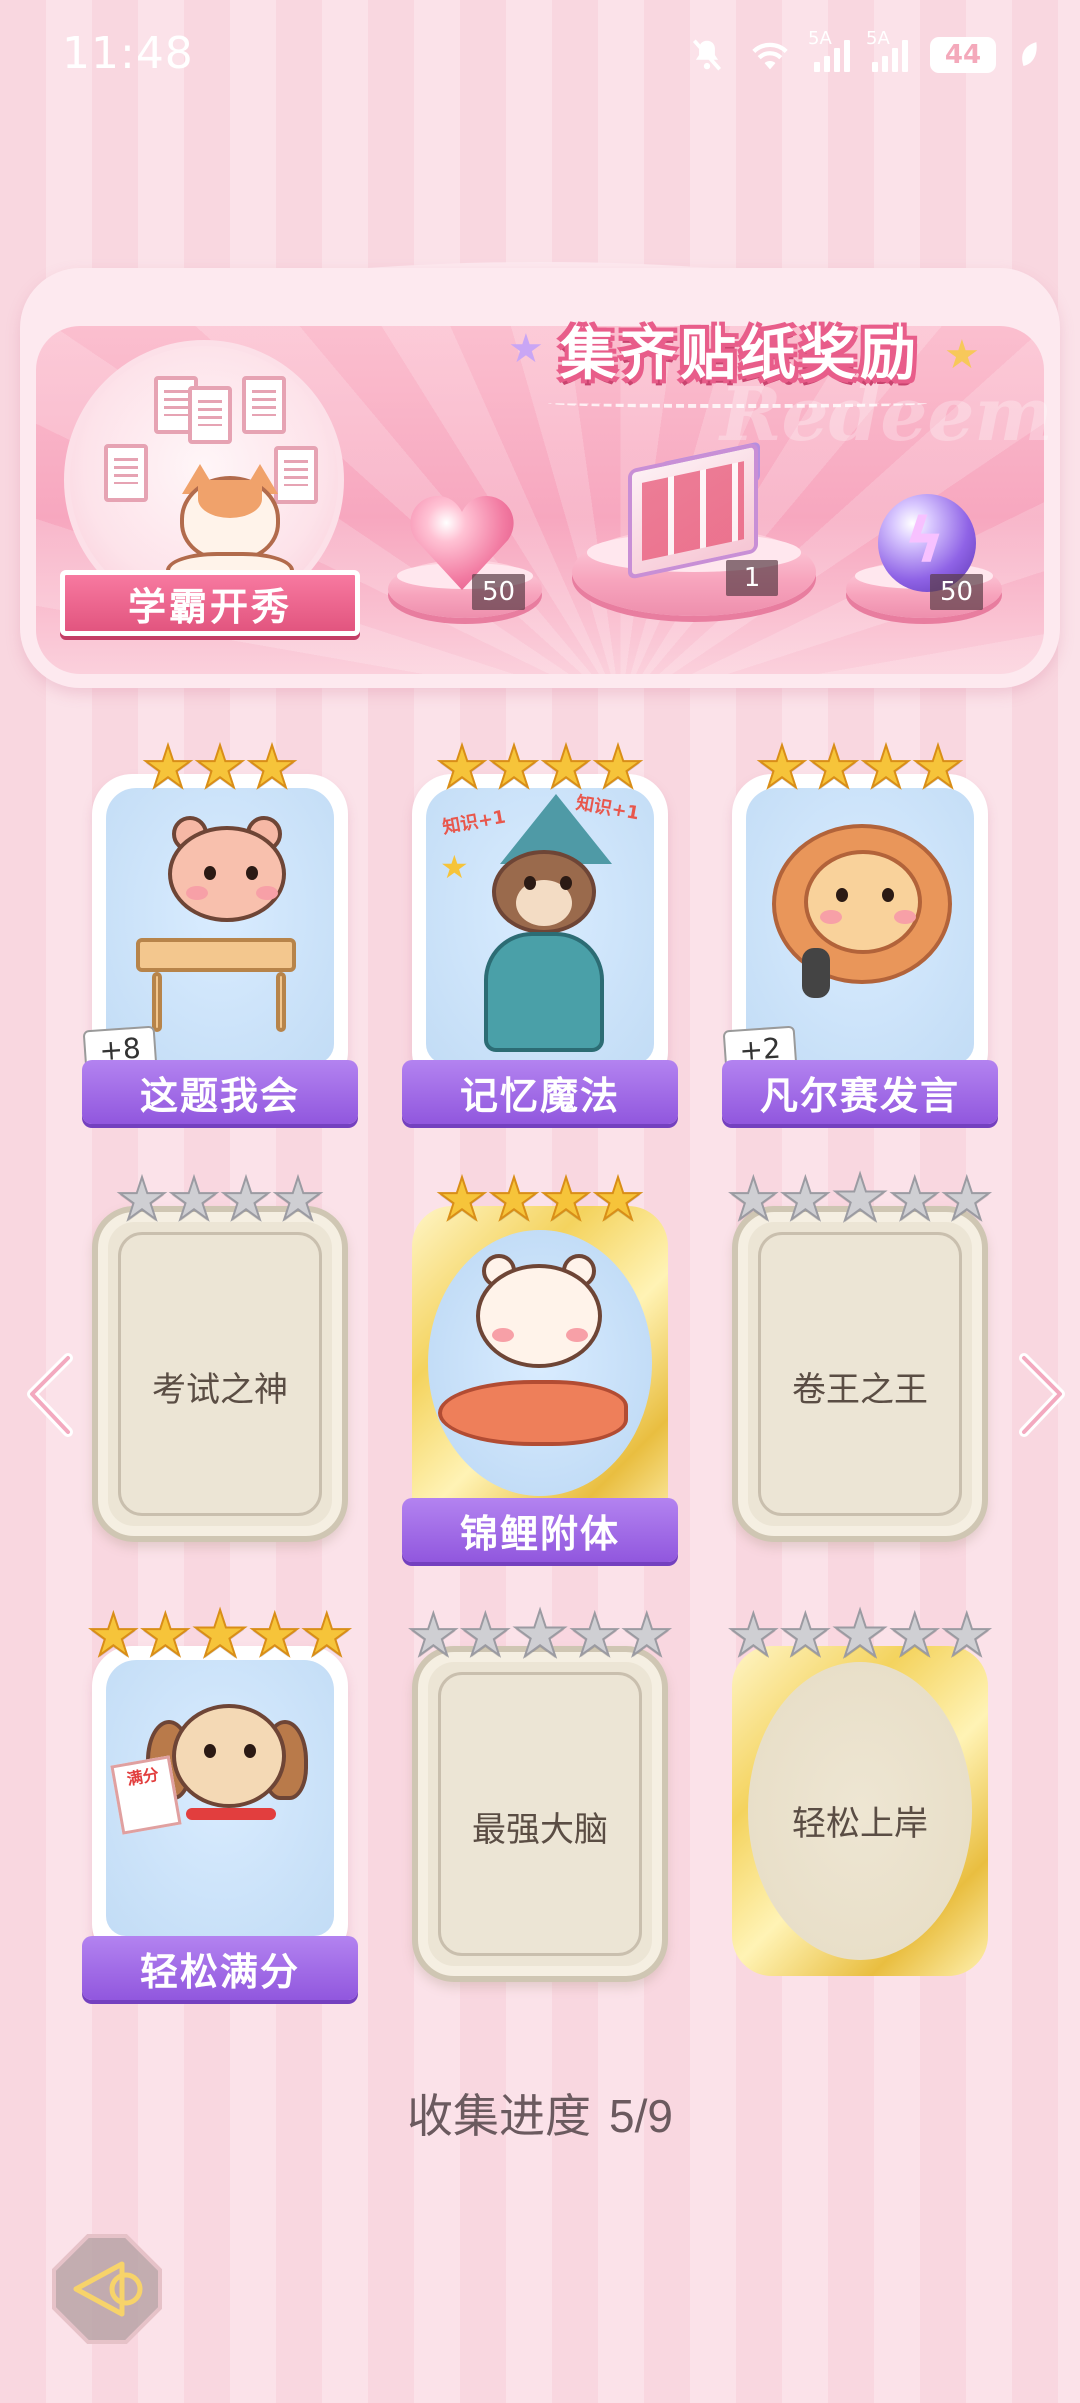  Describe the element at coordinates (829, 50) in the screenshot. I see `signal-icon-1: 5A` at that location.